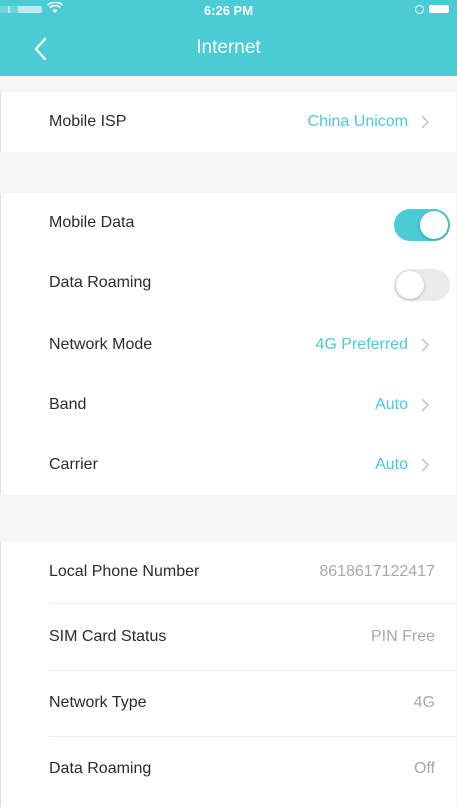  What do you see at coordinates (108, 636) in the screenshot?
I see `sim-card-status-label: SIM Card Status` at bounding box center [108, 636].